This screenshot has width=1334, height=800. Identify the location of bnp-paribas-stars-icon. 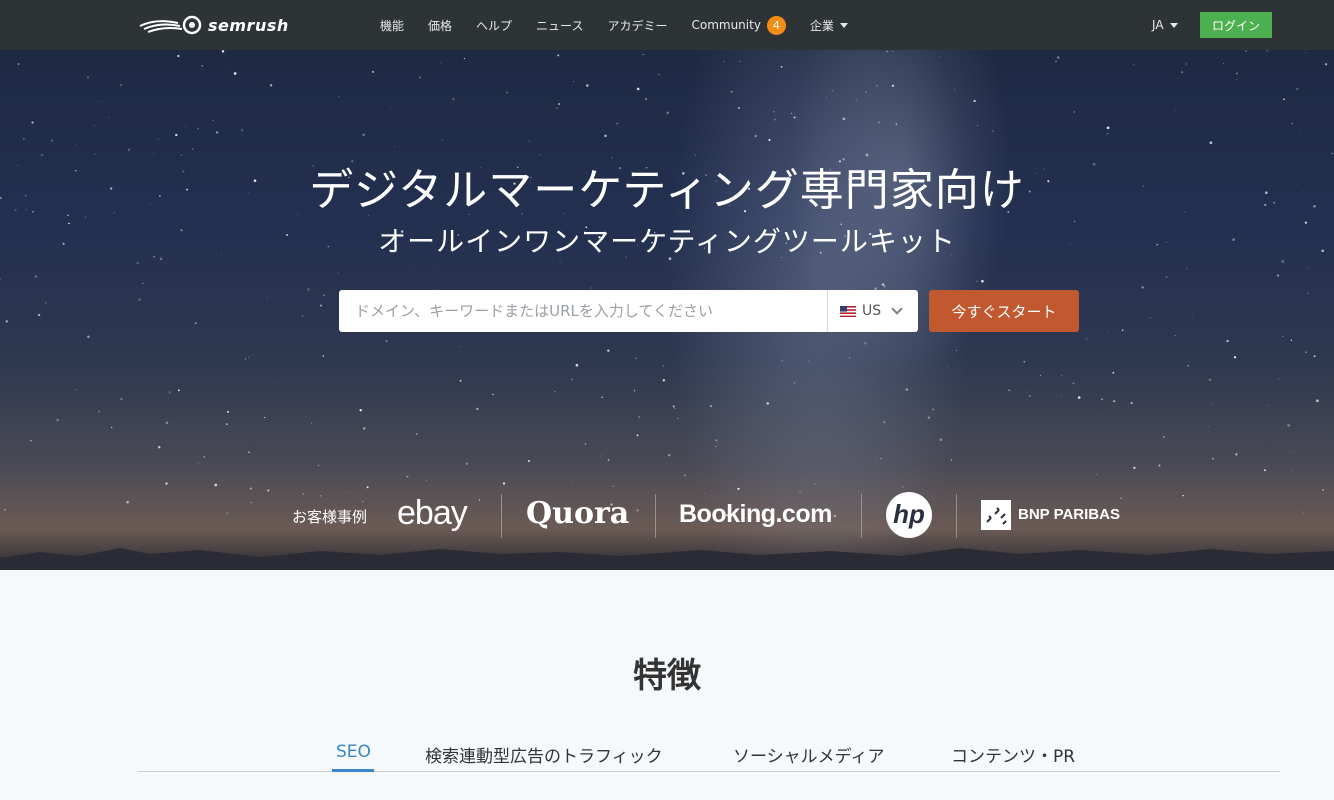
(996, 515).